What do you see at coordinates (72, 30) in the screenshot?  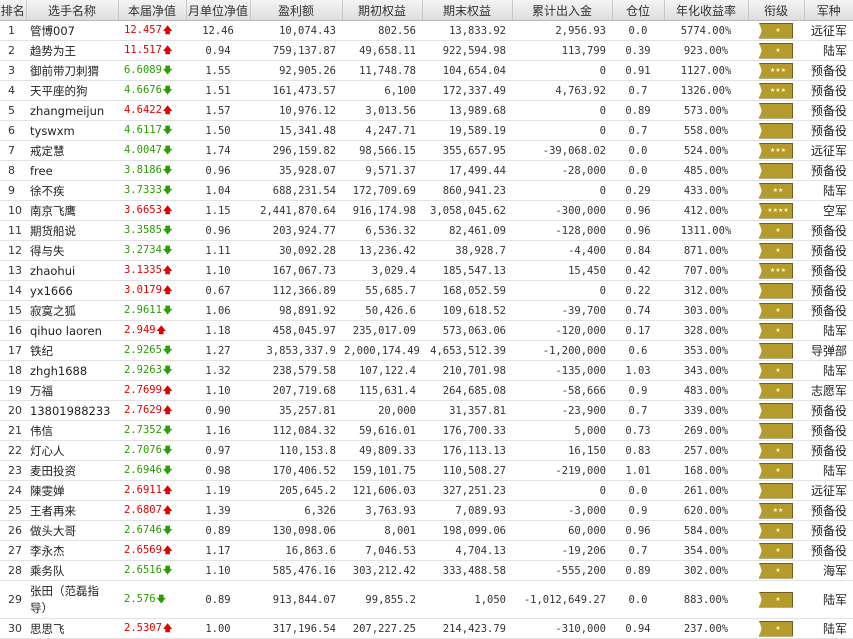 I see `player-name-link: 管博007` at bounding box center [72, 30].